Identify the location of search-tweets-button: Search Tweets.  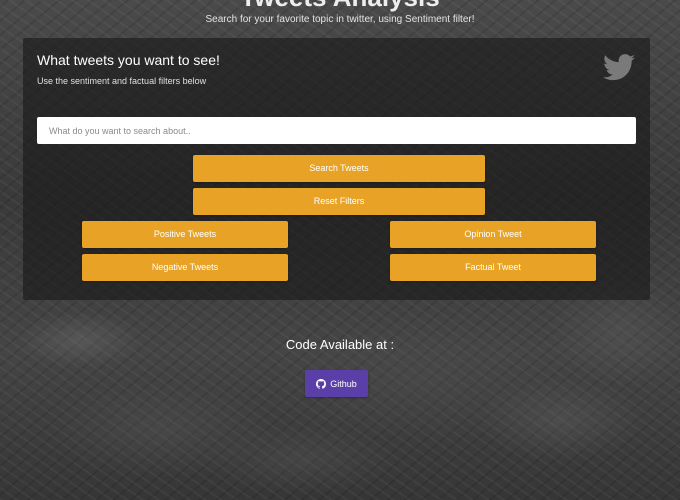
(339, 168).